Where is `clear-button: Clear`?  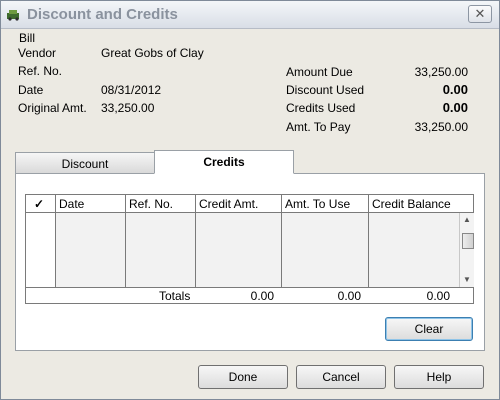
clear-button: Clear is located at coordinates (429, 329).